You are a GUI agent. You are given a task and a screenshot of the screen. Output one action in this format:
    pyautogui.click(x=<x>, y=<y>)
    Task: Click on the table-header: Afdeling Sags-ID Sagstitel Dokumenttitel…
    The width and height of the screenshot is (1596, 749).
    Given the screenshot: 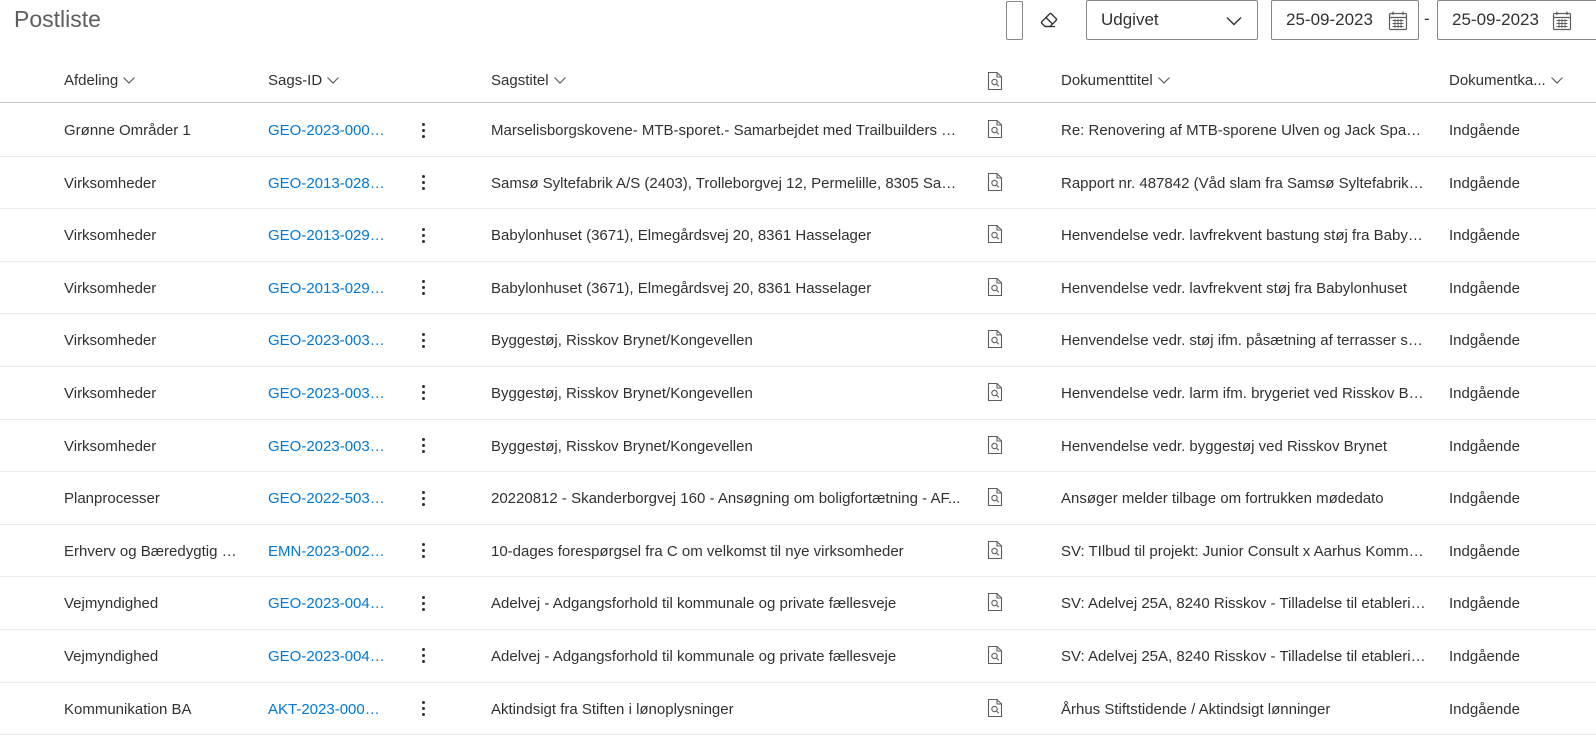 What is the action you would take?
    pyautogui.click(x=798, y=81)
    